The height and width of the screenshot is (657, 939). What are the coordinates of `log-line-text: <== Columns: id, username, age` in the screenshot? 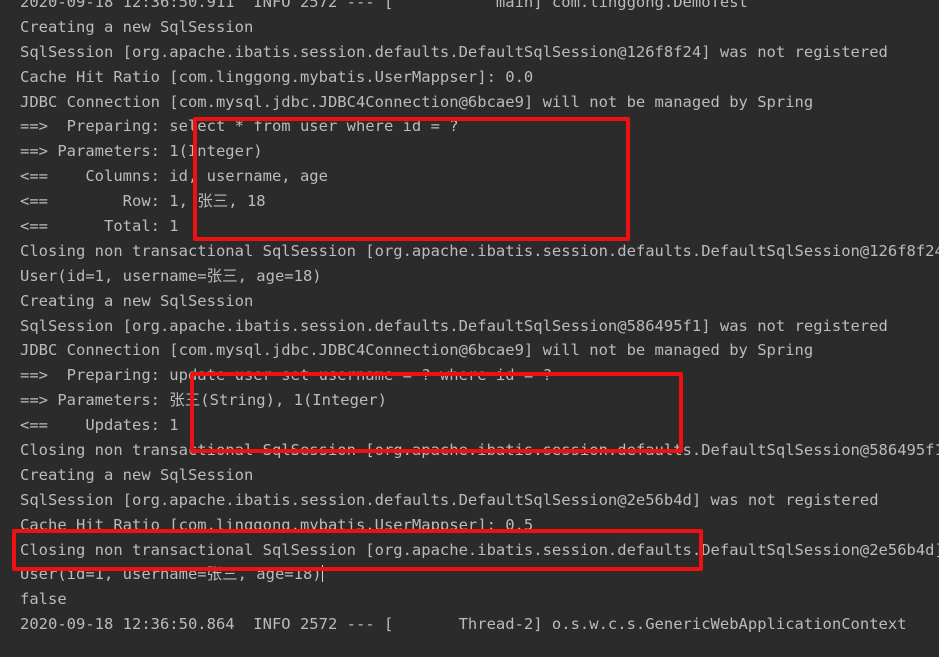 It's located at (174, 176).